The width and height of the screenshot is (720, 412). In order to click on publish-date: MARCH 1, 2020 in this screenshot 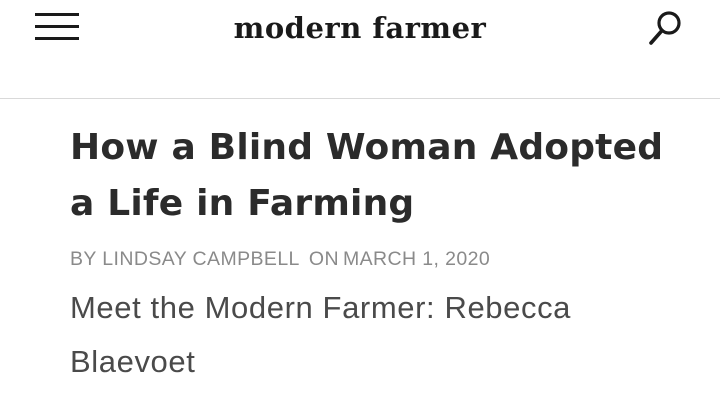, I will do `click(416, 259)`.